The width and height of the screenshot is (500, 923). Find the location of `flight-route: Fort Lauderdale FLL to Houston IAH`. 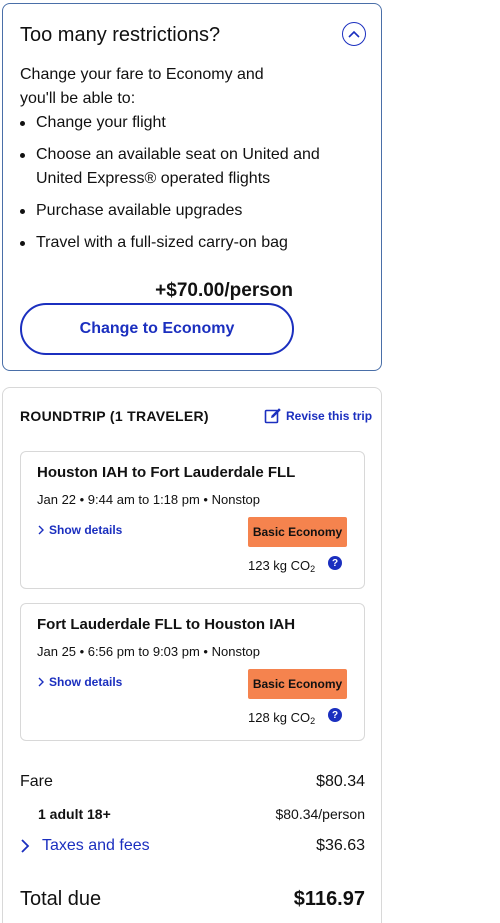

flight-route: Fort Lauderdale FLL to Houston IAH is located at coordinates (166, 624).